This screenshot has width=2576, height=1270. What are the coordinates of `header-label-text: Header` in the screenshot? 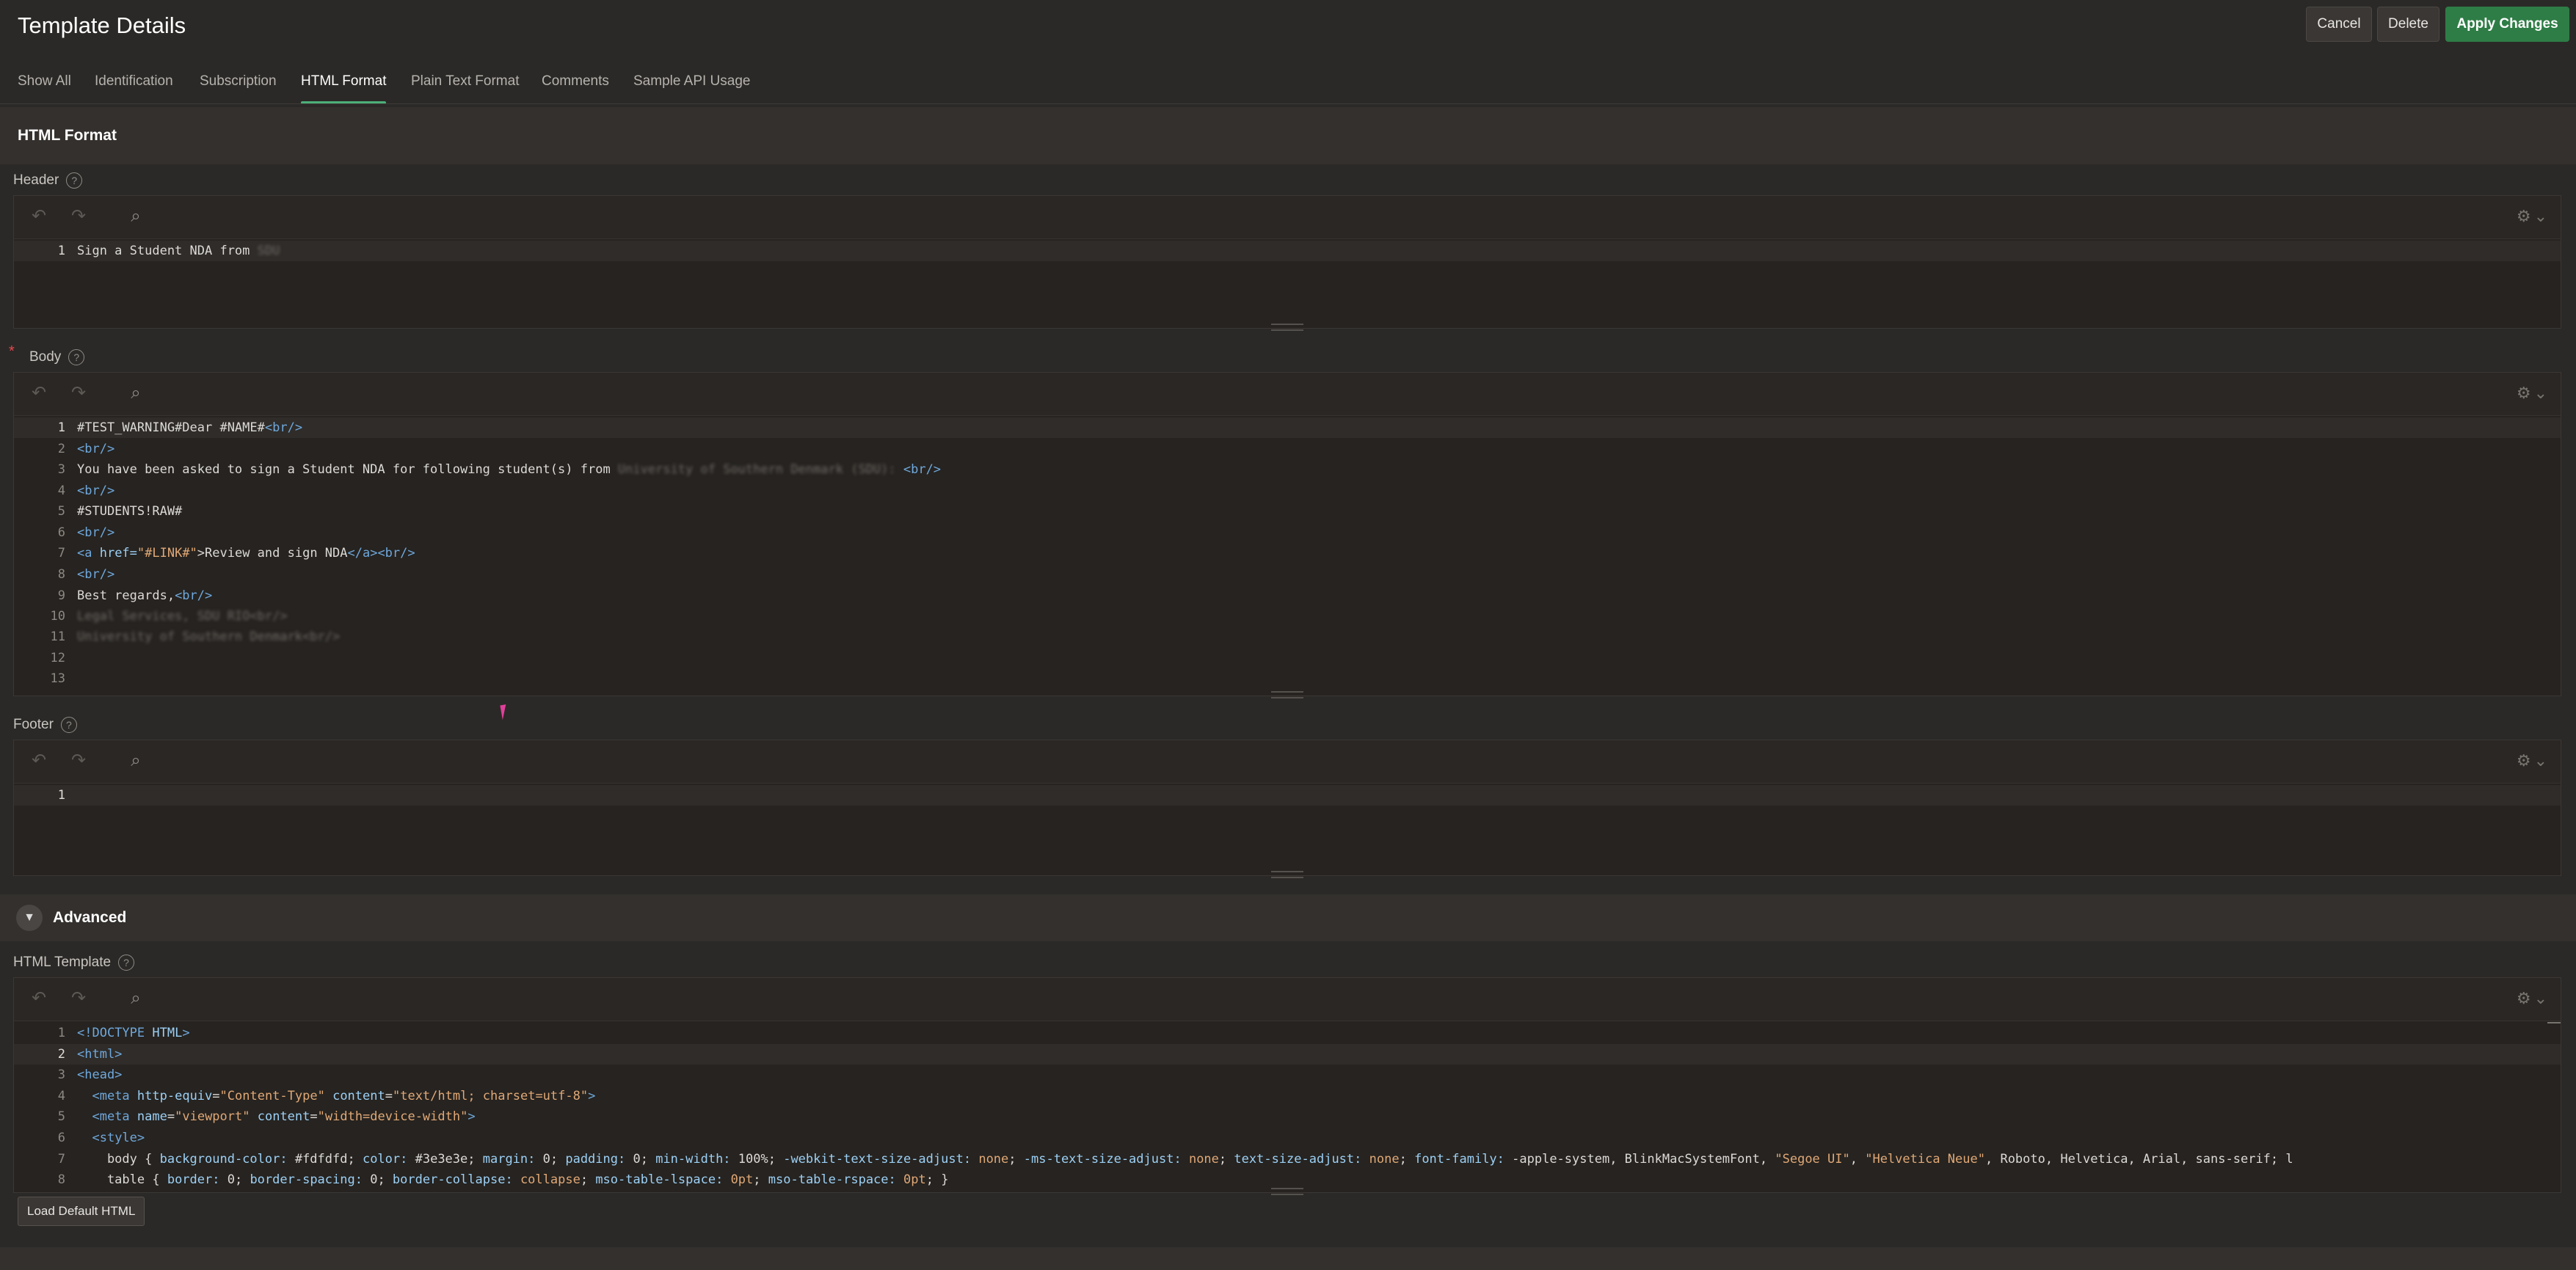 It's located at (36, 180).